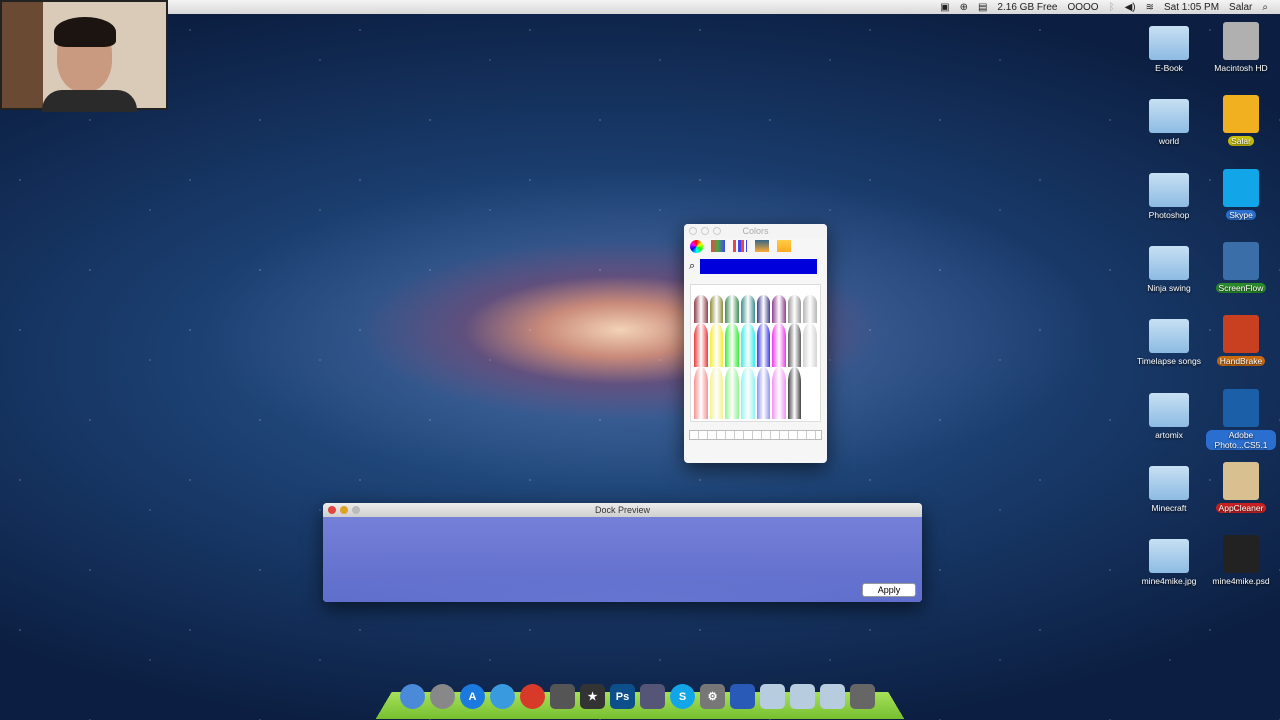  I want to click on image-palettes-icon, so click(762, 246).